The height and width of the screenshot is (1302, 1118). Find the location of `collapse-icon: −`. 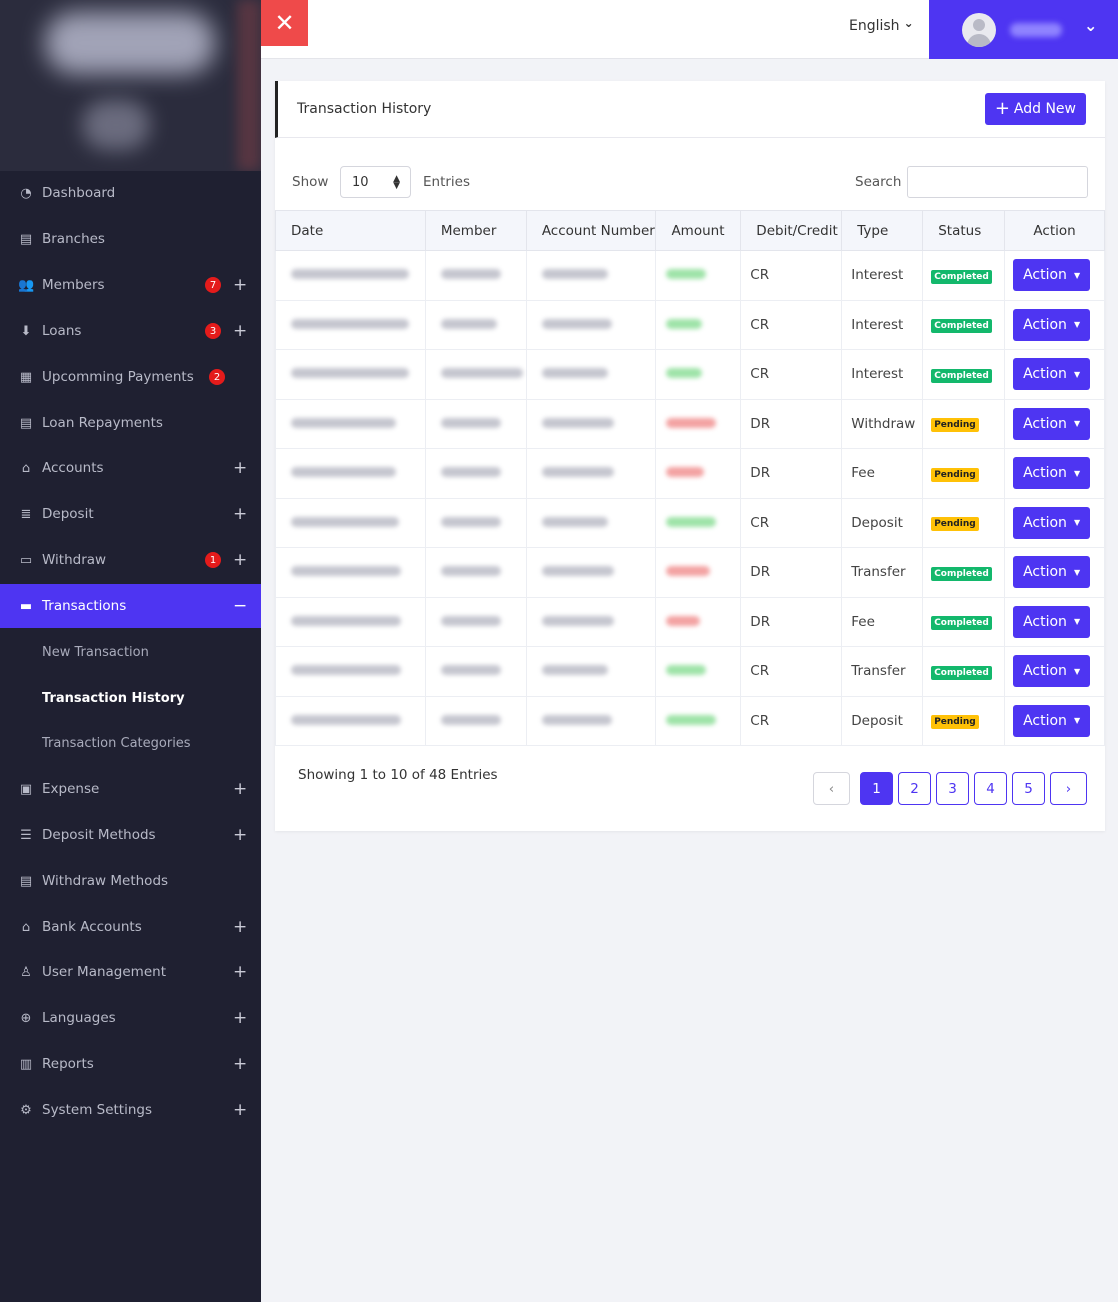

collapse-icon: − is located at coordinates (240, 606).